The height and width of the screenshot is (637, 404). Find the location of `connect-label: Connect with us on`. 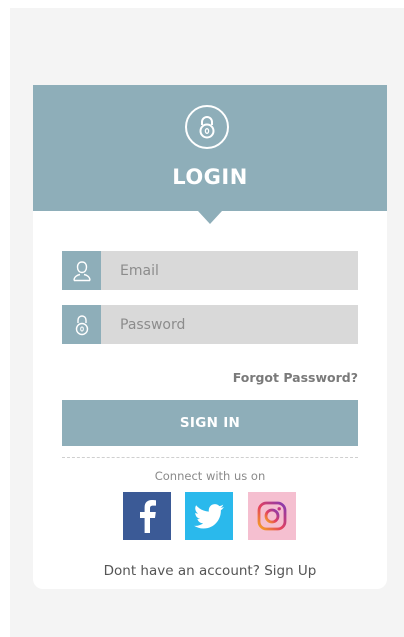

connect-label: Connect with us on is located at coordinates (210, 476).